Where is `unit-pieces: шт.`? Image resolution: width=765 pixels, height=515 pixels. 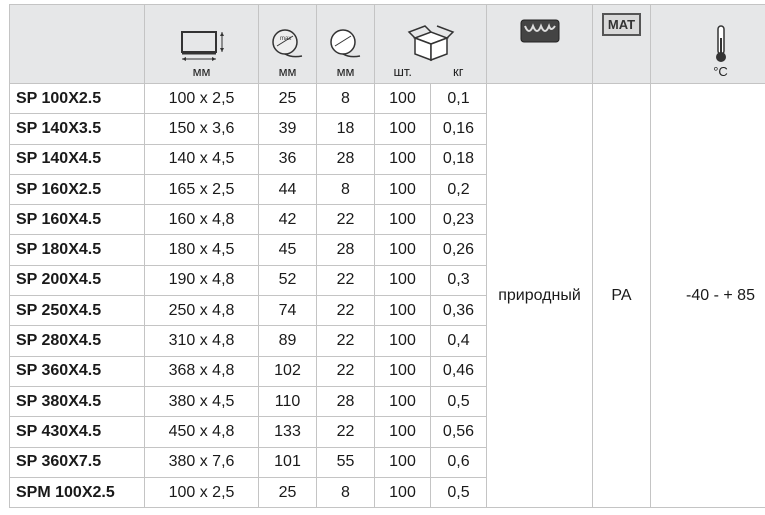
unit-pieces: шт. is located at coordinates (403, 71).